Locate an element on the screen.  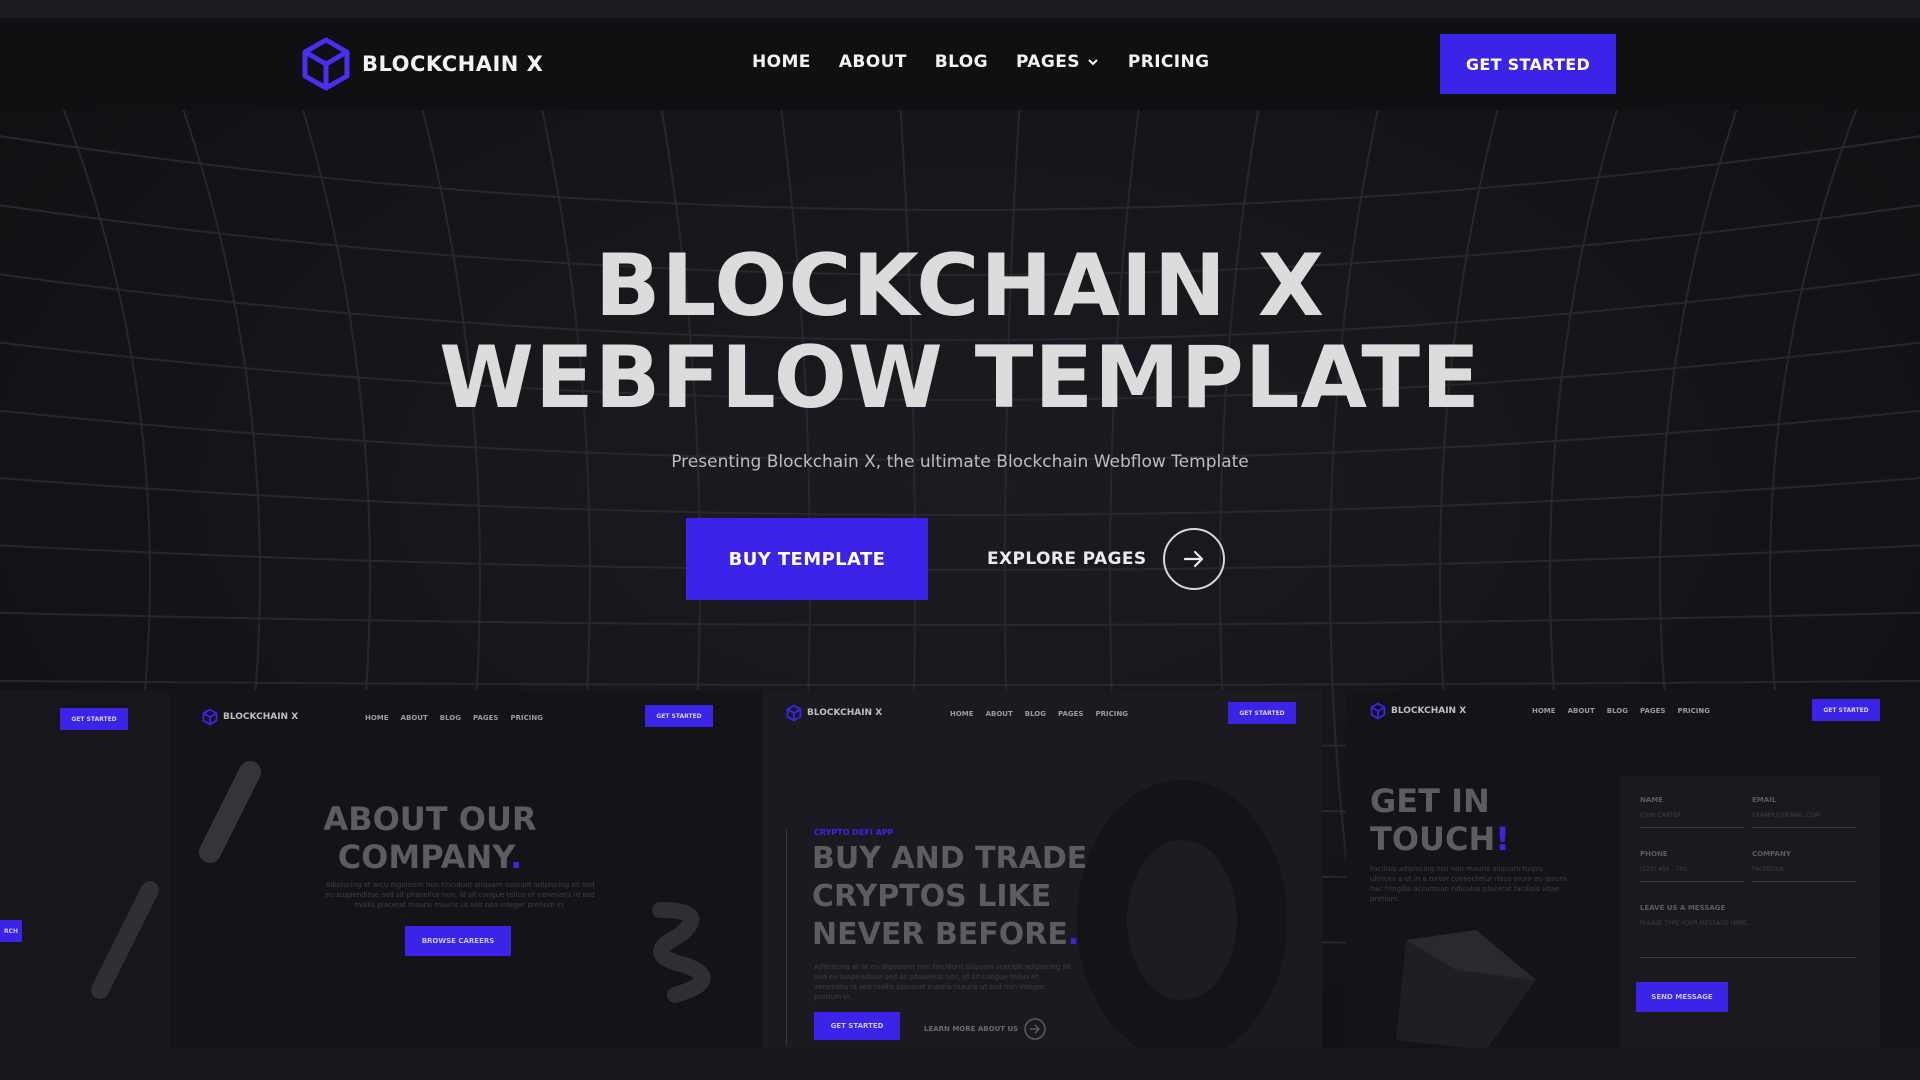
arrow-circle is located at coordinates (1193, 559).